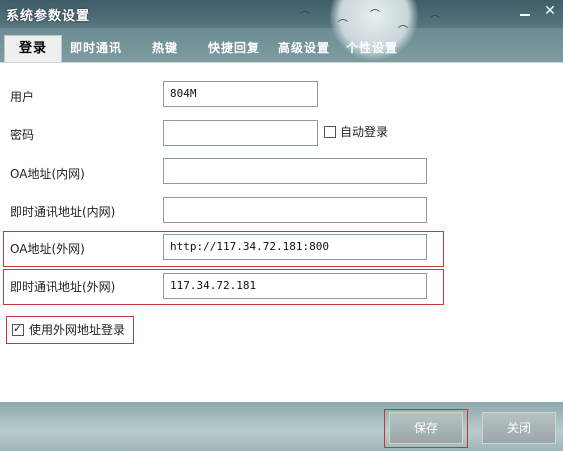  Describe the element at coordinates (364, 132) in the screenshot. I see `auto-login-label: 自动登录` at that location.